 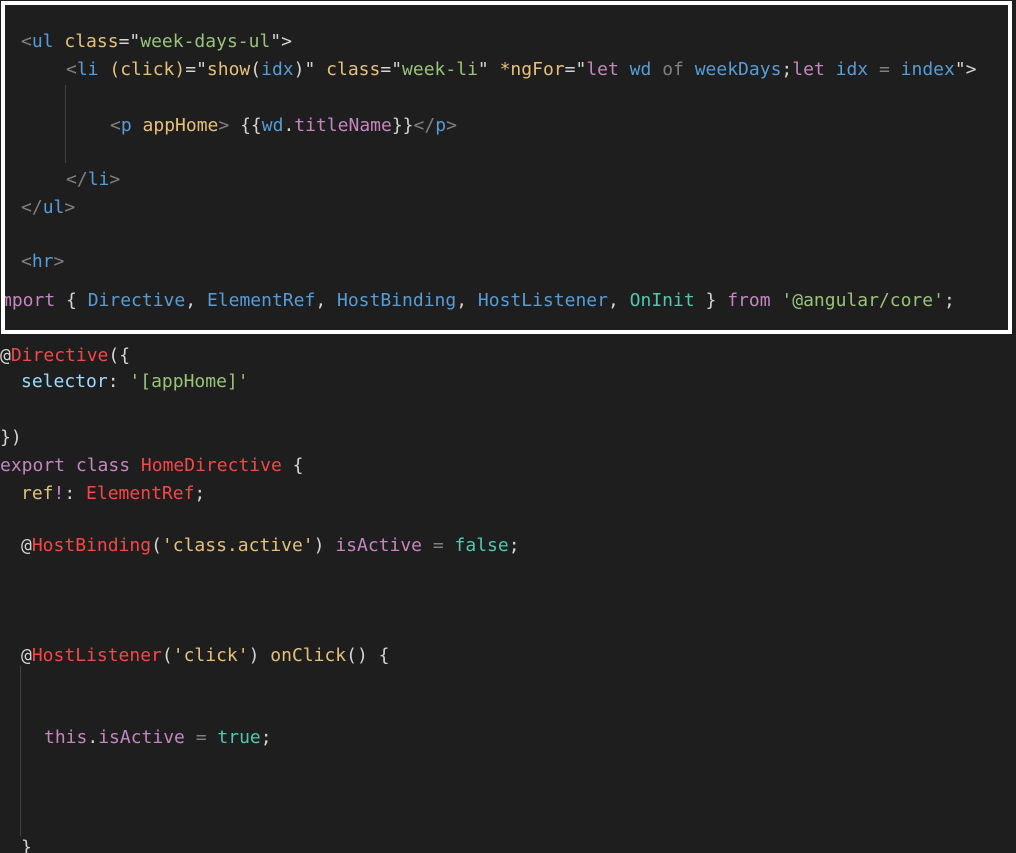 What do you see at coordinates (59, 355) in the screenshot?
I see `code-token: Directive` at bounding box center [59, 355].